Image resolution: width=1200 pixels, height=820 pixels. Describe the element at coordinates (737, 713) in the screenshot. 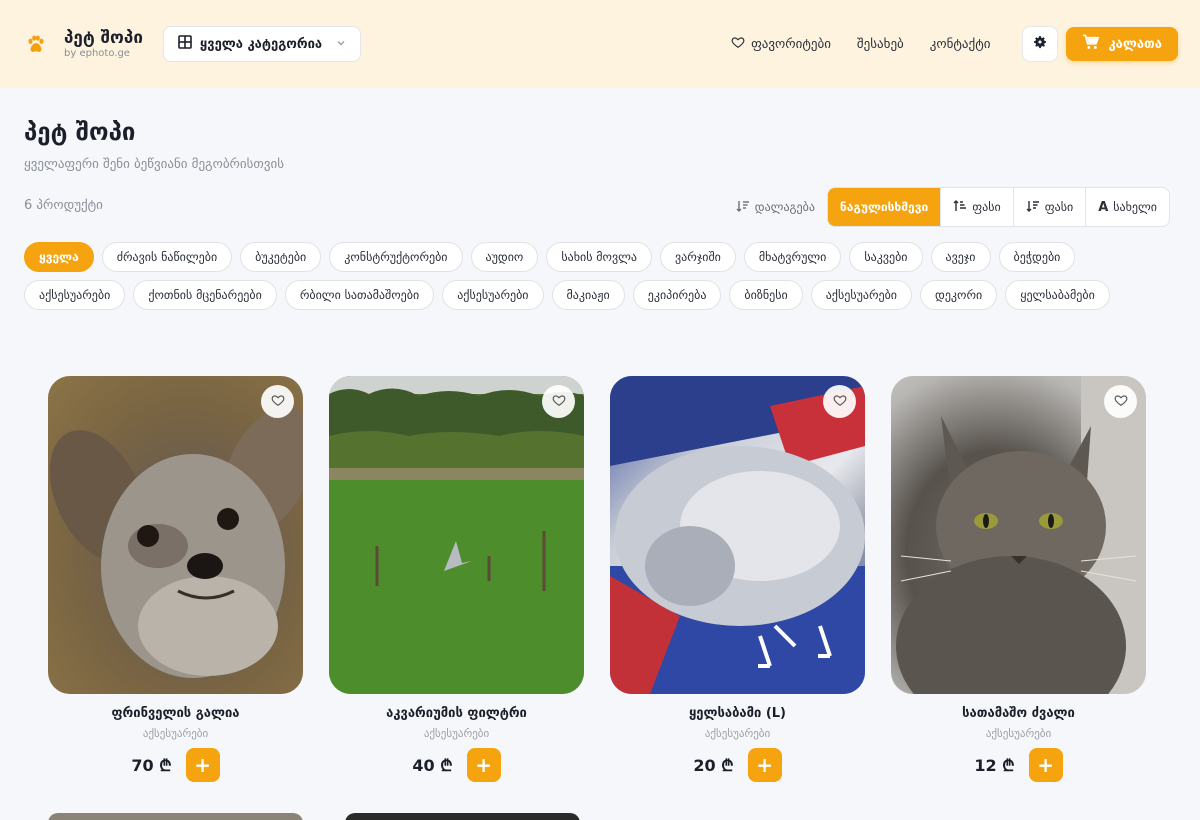

I see `product-name: ყელსაბამი (L)` at that location.